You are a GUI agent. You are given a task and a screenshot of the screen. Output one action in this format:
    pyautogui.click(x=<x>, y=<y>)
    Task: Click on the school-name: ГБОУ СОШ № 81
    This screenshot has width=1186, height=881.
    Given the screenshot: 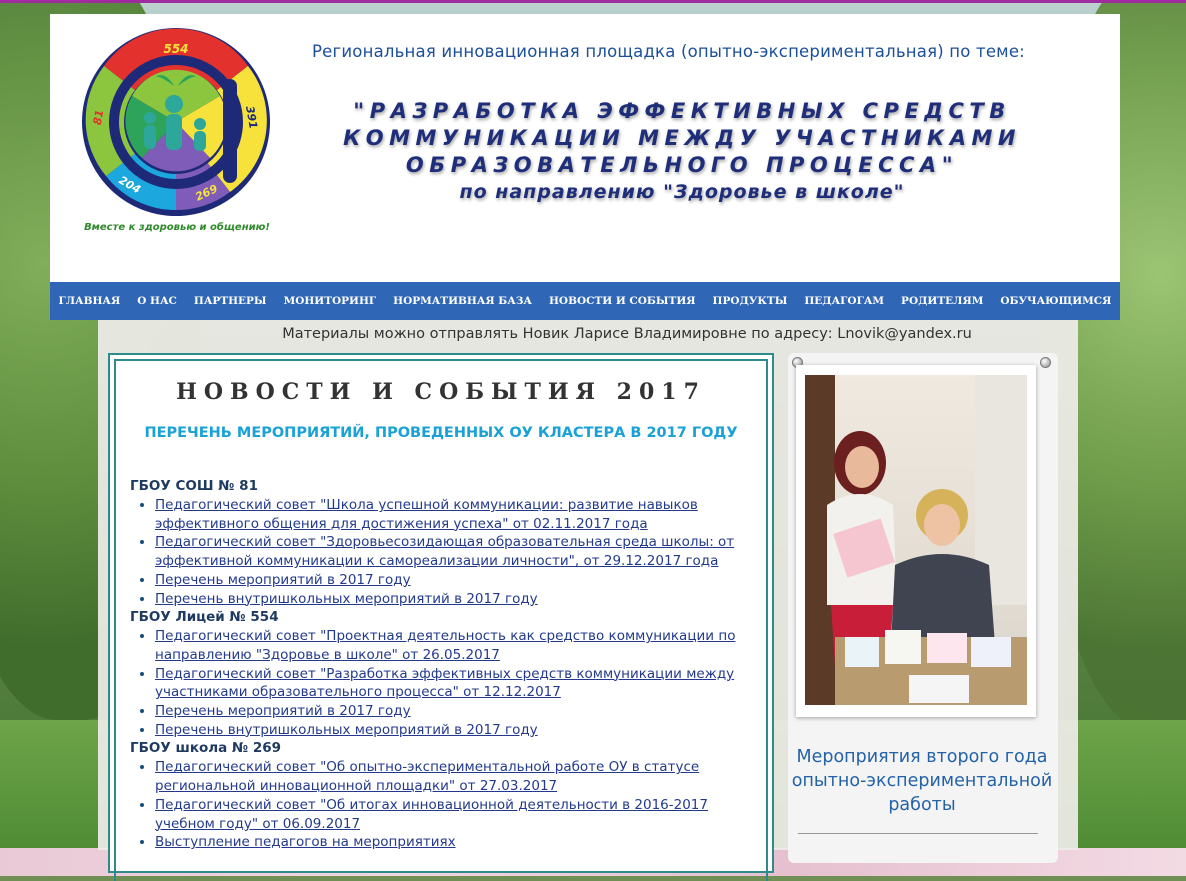 What is the action you would take?
    pyautogui.click(x=194, y=486)
    